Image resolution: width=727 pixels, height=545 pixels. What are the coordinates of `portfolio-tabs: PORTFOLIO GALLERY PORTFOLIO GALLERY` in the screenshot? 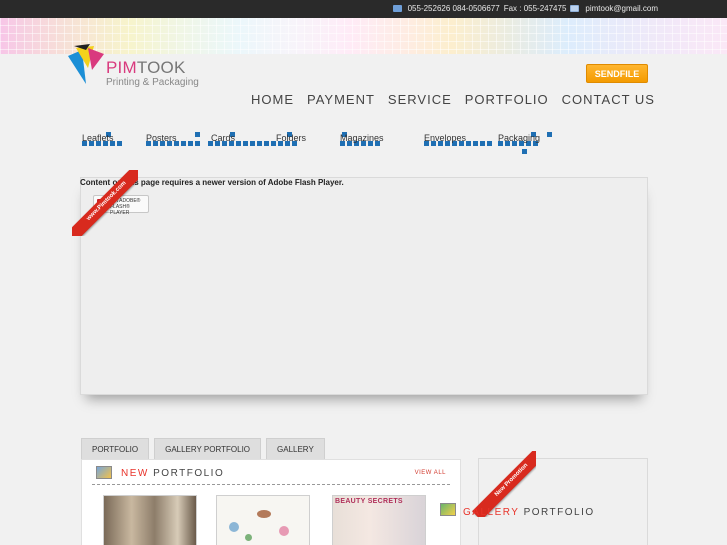 It's located at (203, 448).